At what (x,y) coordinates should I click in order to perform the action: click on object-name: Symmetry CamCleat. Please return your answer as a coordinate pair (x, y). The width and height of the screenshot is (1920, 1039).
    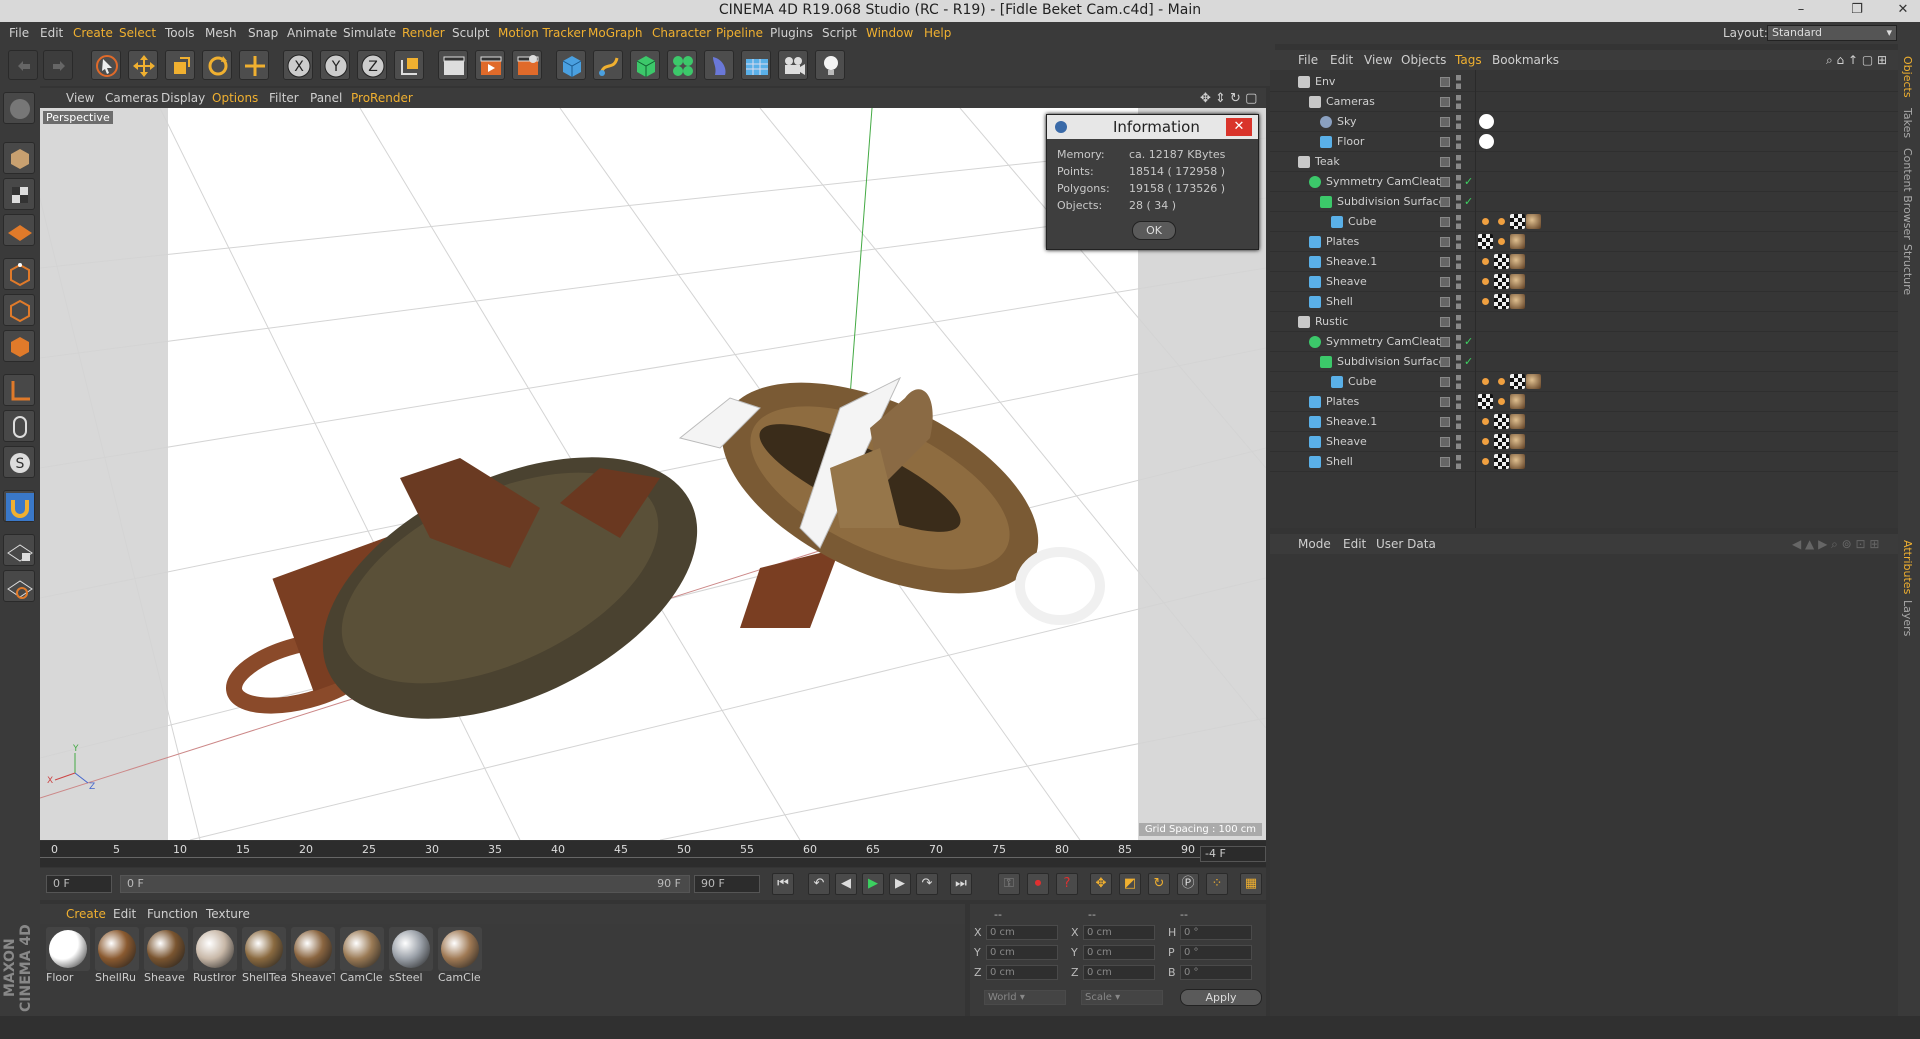
    Looking at the image, I should click on (1383, 341).